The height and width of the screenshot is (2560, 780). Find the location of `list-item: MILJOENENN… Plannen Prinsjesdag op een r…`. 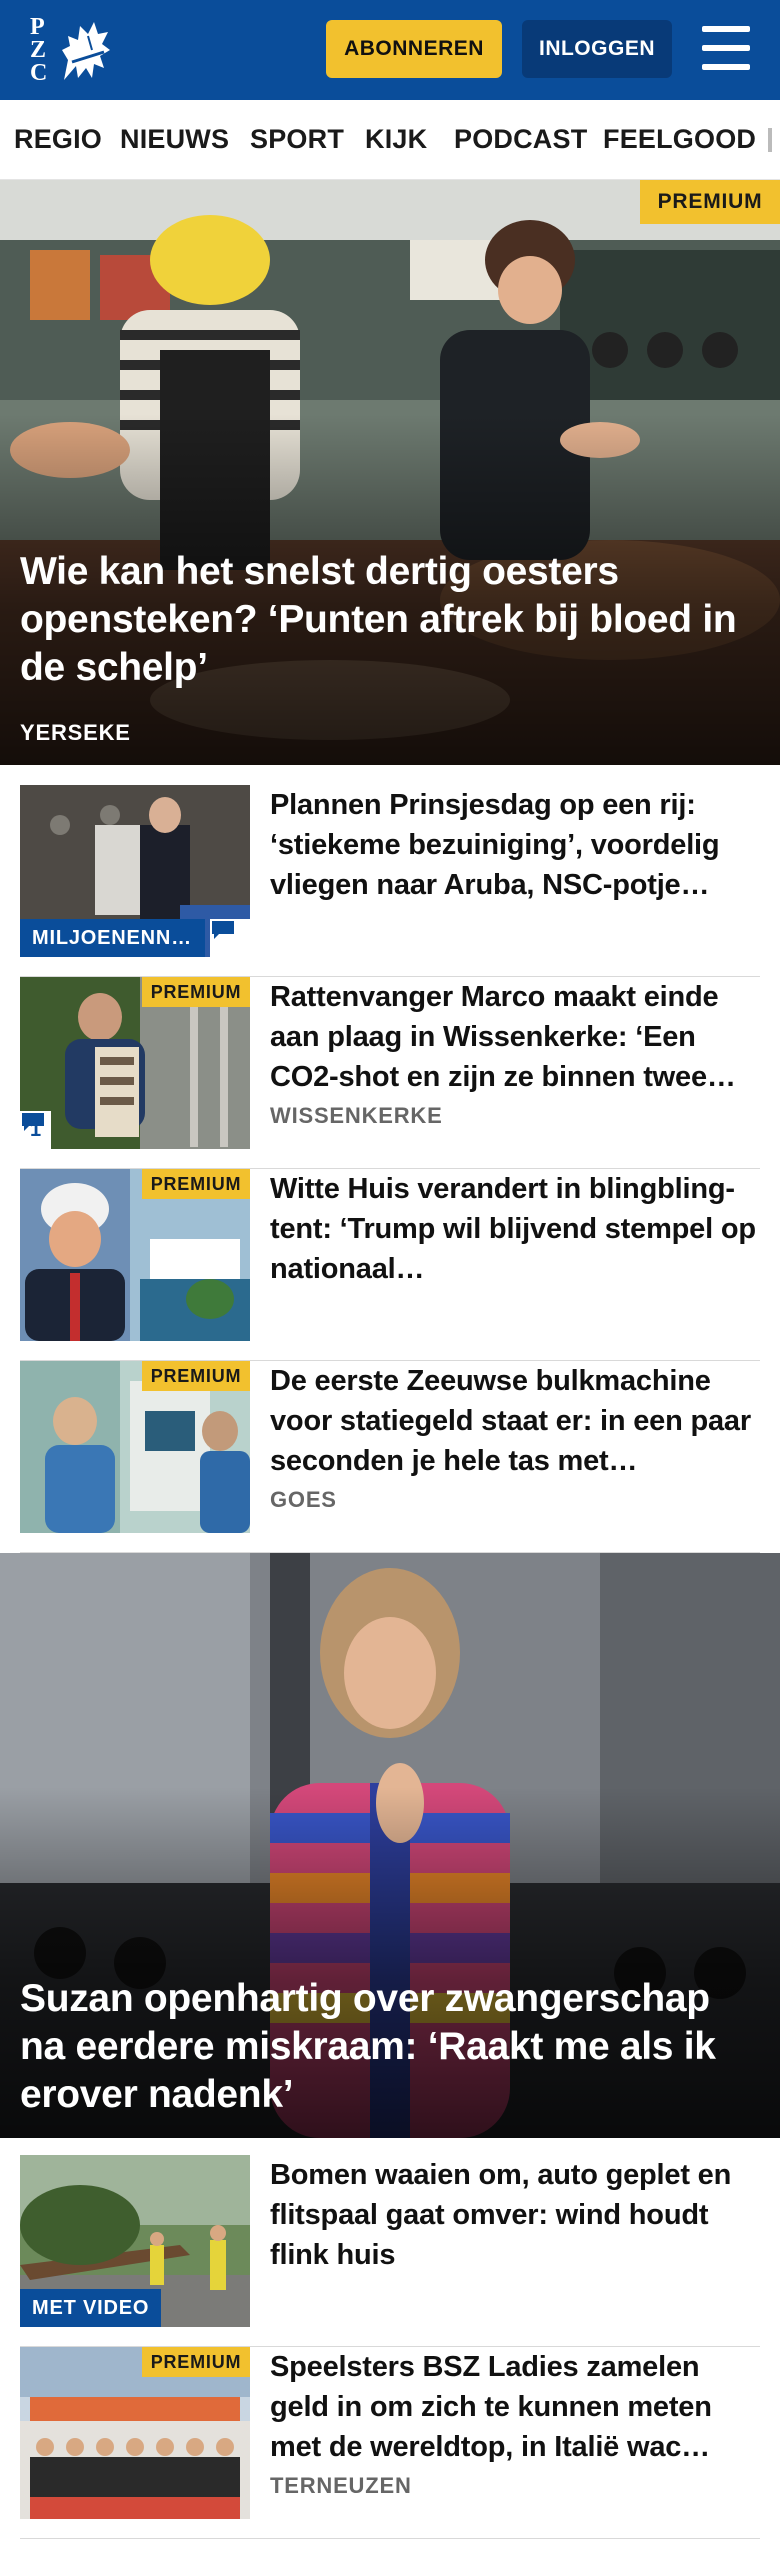

list-item: MILJOENENN… Plannen Prinsjesdag op een r… is located at coordinates (390, 881).